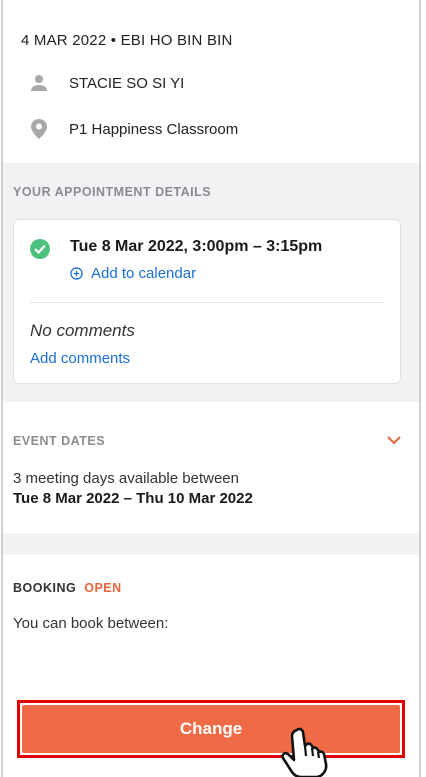  What do you see at coordinates (39, 83) in the screenshot?
I see `person-icon` at bounding box center [39, 83].